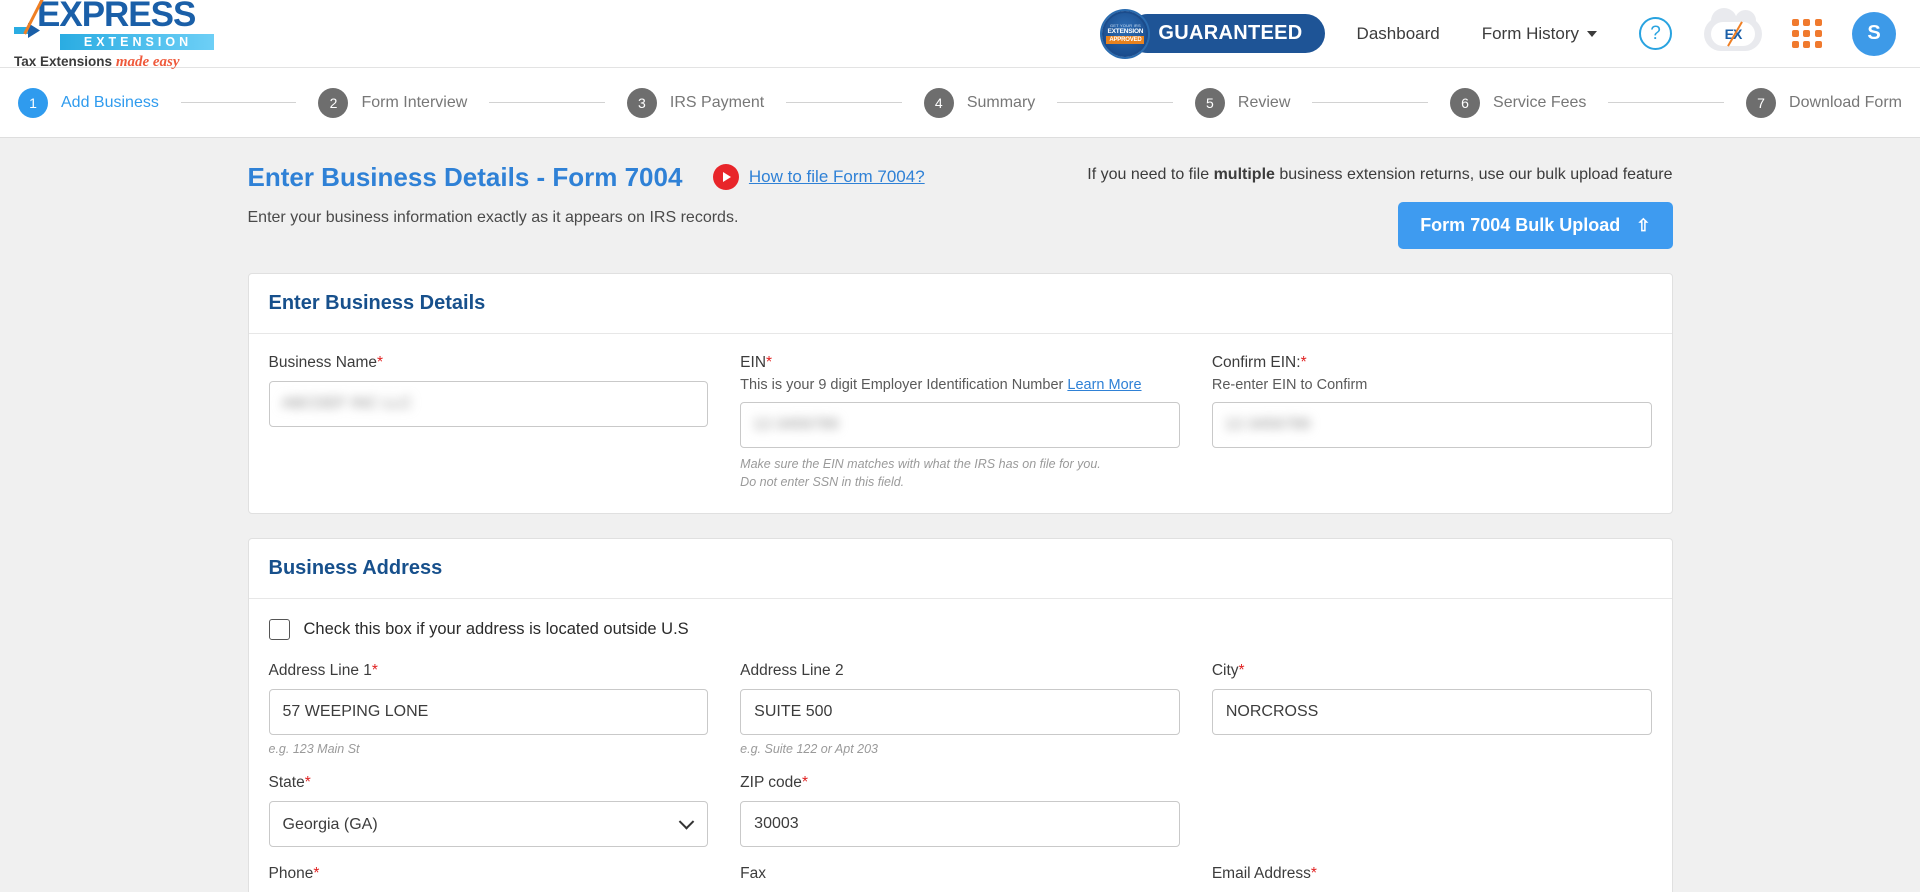 The width and height of the screenshot is (1920, 892). Describe the element at coordinates (792, 671) in the screenshot. I see `address-line-2-label: Address Line 2` at that location.